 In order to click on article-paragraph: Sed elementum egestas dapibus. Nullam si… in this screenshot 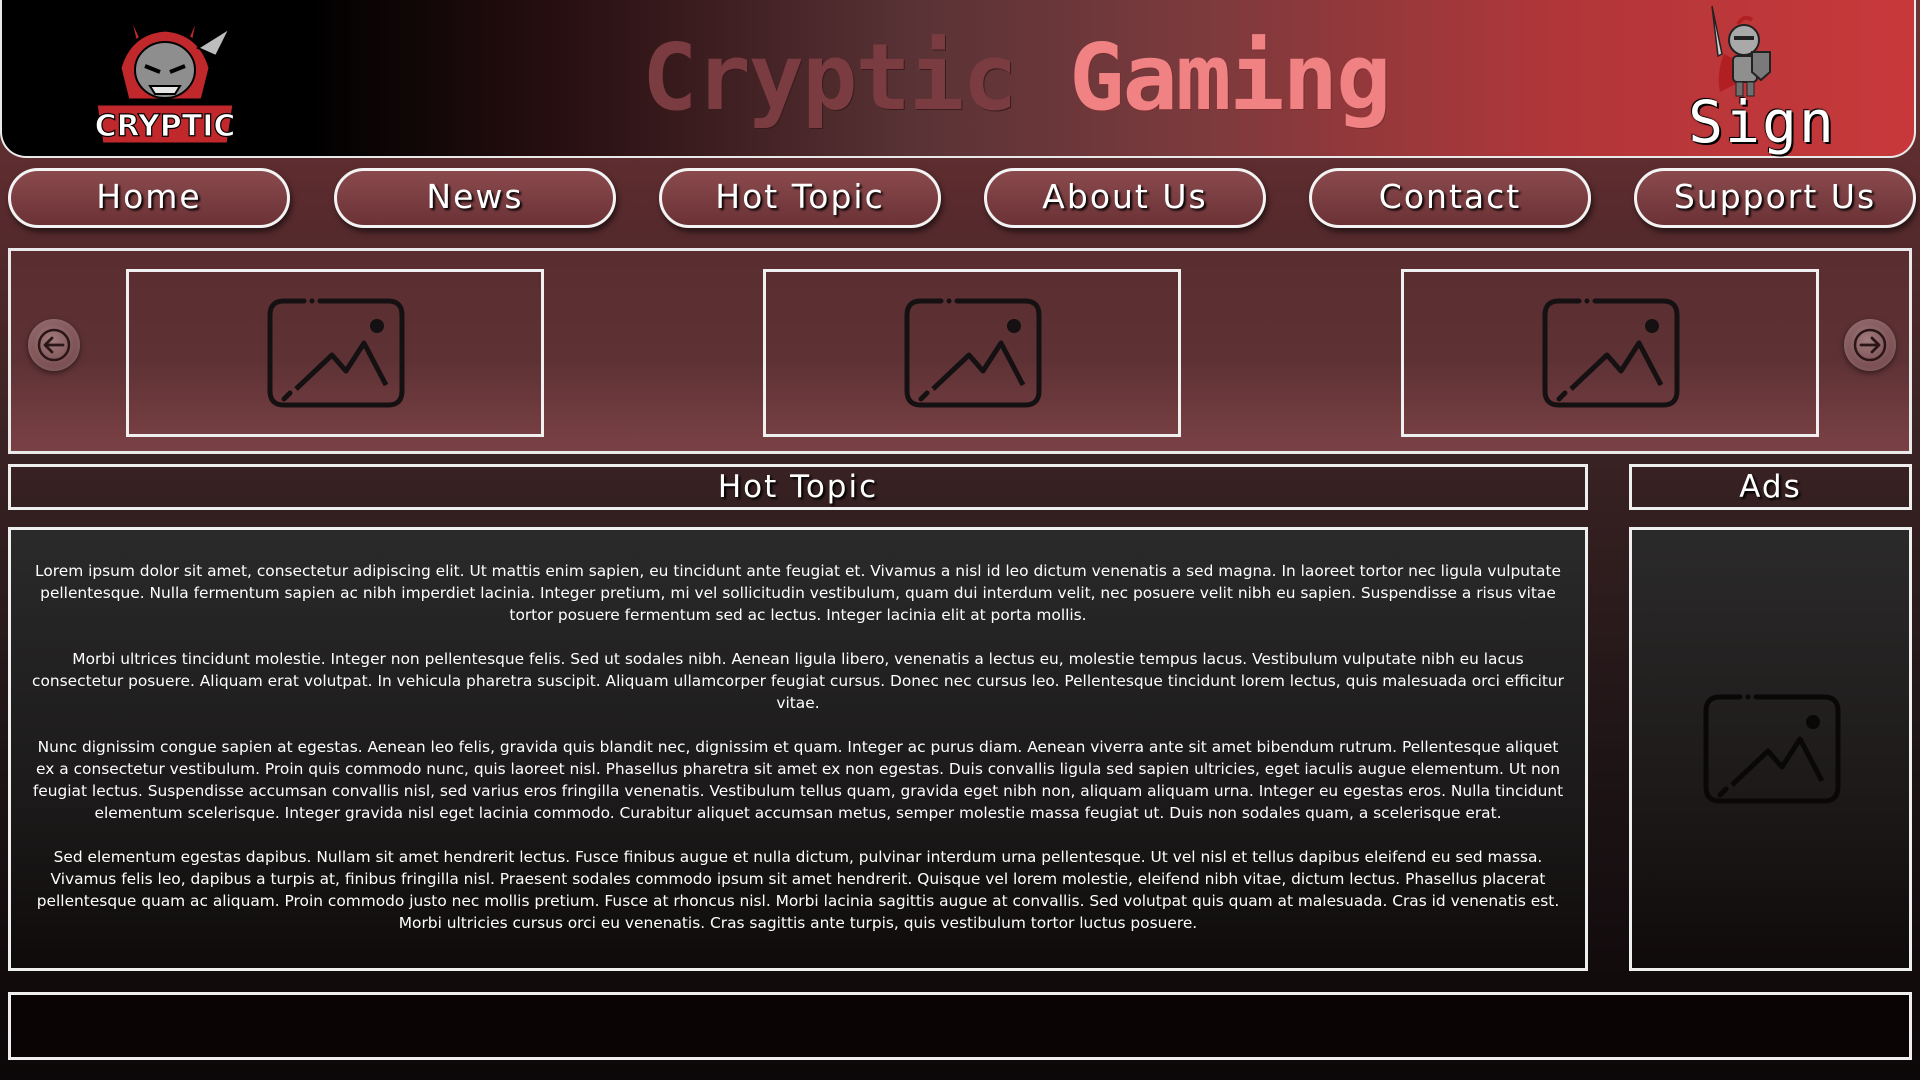, I will do `click(798, 890)`.